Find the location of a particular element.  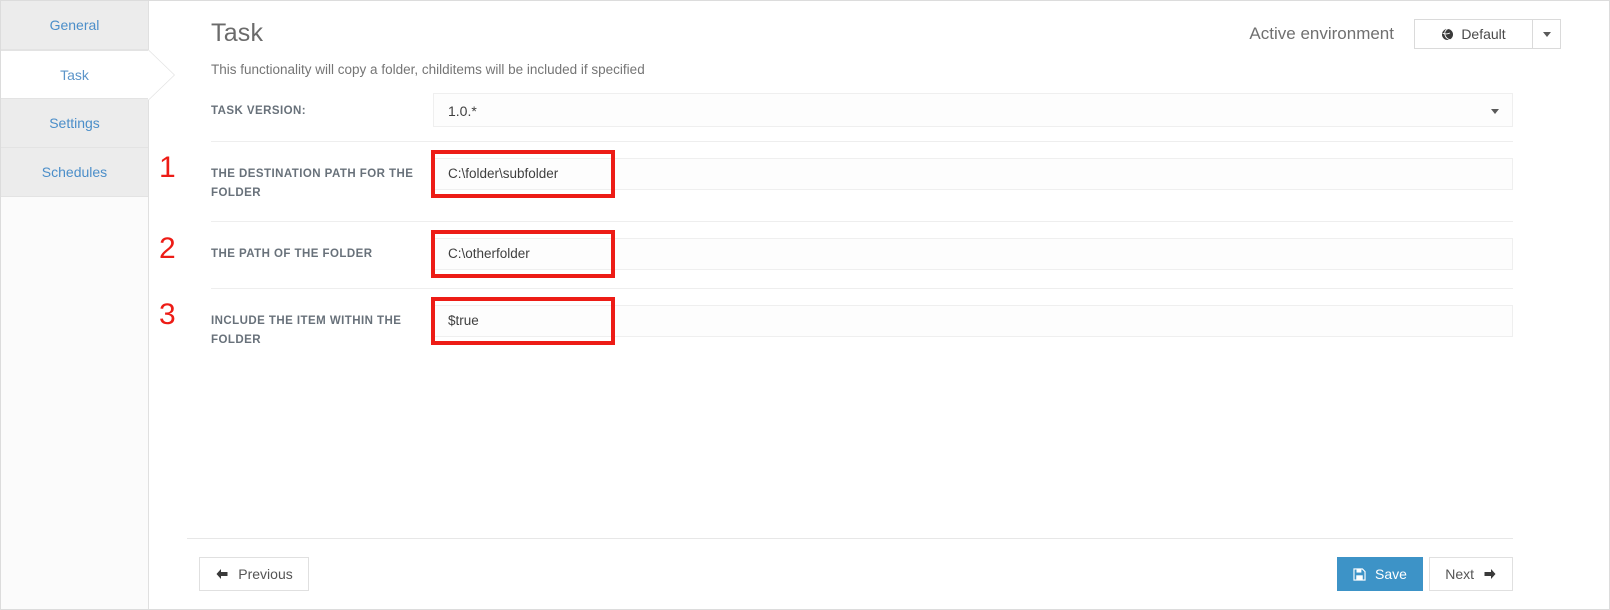

sidebar-item-label: Task is located at coordinates (74, 75).